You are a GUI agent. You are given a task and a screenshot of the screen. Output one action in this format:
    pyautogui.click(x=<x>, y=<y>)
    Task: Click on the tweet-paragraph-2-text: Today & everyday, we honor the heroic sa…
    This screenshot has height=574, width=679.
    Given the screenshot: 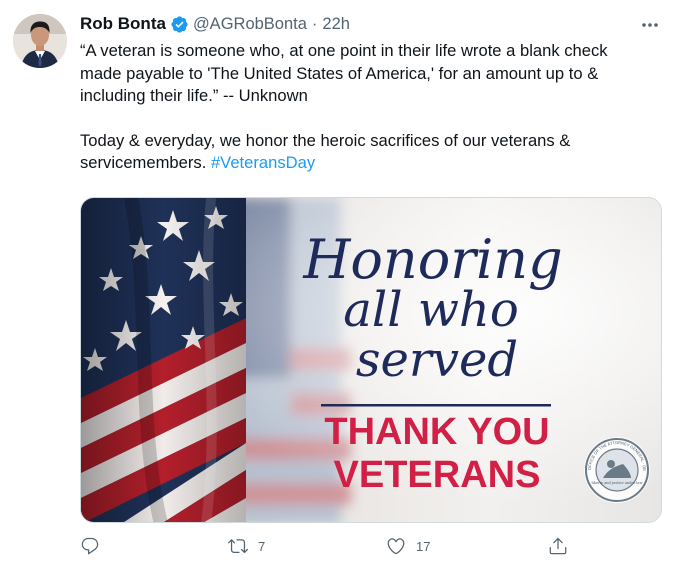 What is the action you would take?
    pyautogui.click(x=325, y=151)
    